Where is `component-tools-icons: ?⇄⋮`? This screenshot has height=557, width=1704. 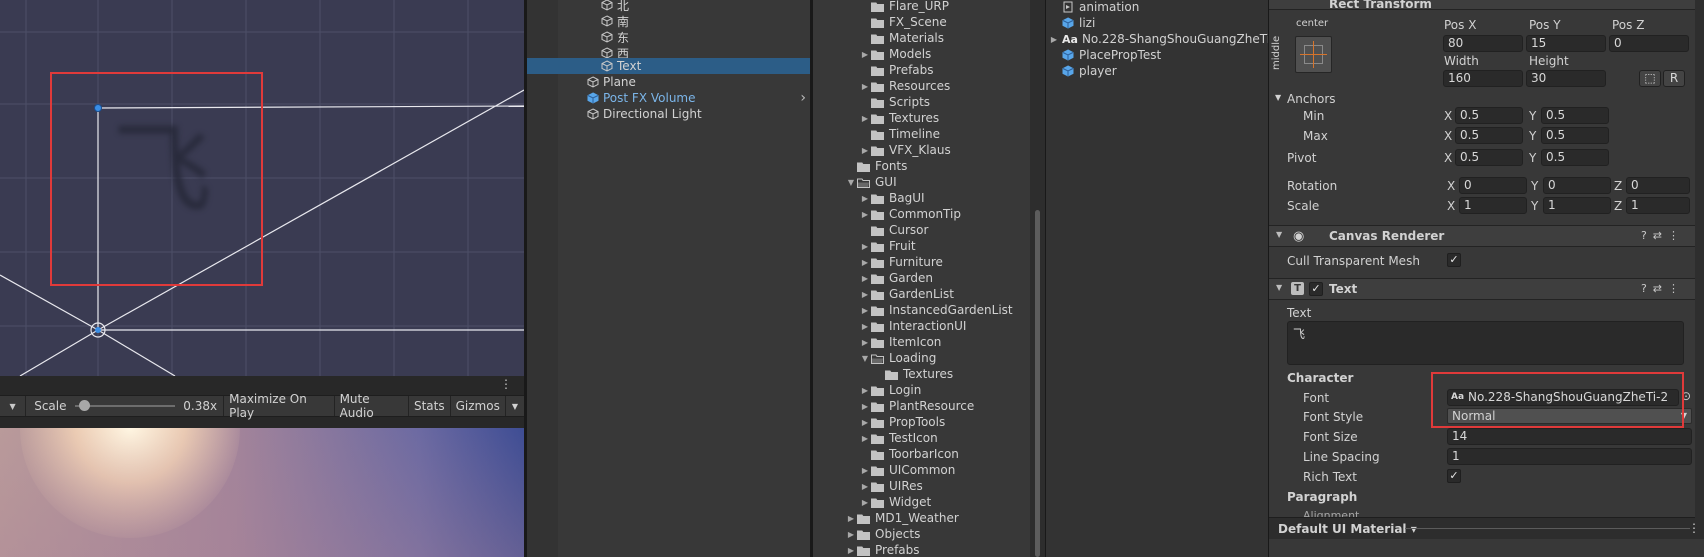 component-tools-icons: ?⇄⋮ is located at coordinates (1663, 235).